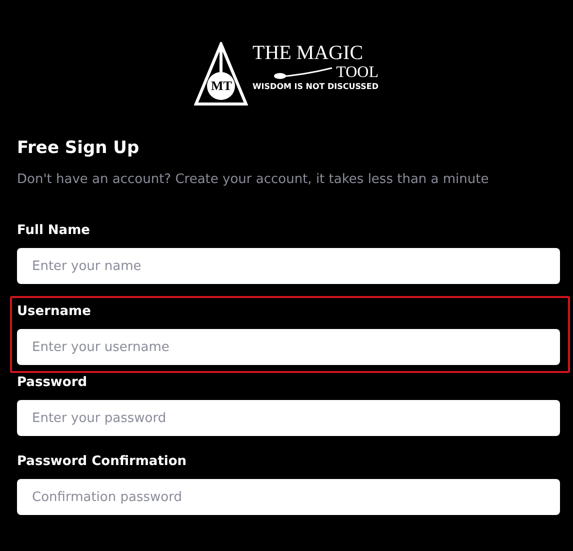  Describe the element at coordinates (54, 311) in the screenshot. I see `field-label: Username` at that location.